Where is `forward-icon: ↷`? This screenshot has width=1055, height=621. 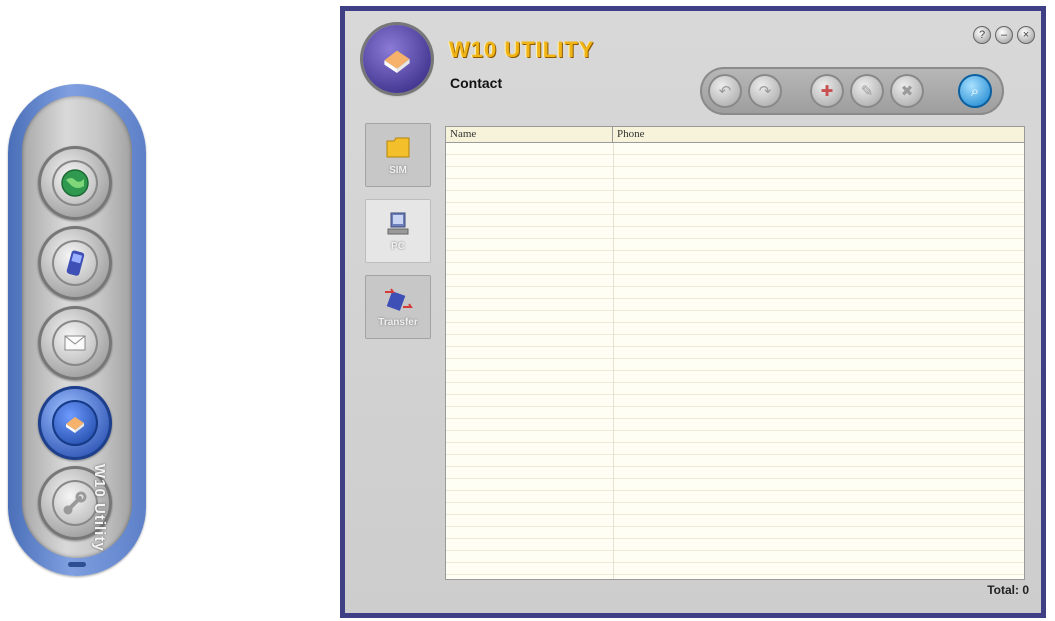 forward-icon: ↷ is located at coordinates (765, 91).